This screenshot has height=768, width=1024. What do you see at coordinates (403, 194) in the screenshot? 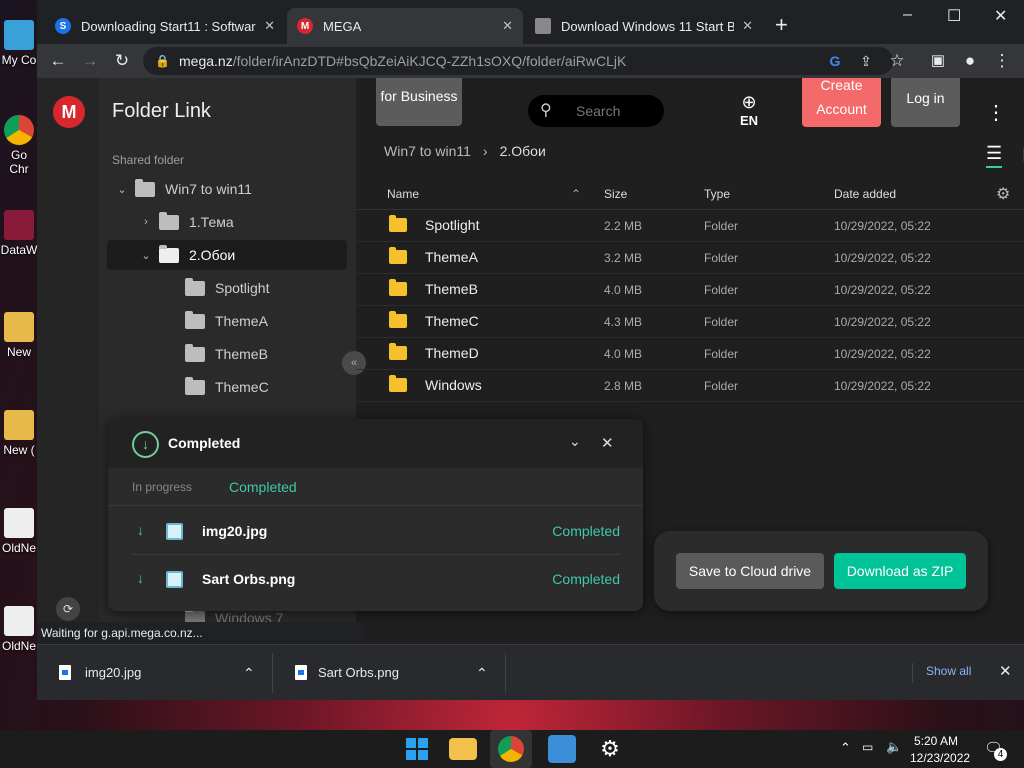
I see `column-name: Name` at bounding box center [403, 194].